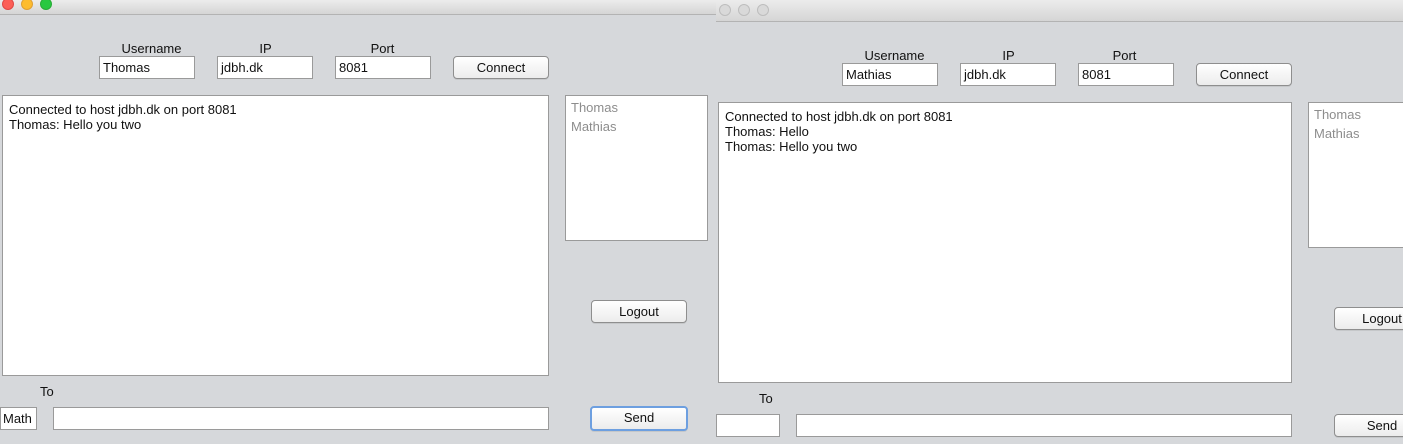  What do you see at coordinates (767, 131) in the screenshot?
I see `chat-line: Thomas: Hello` at bounding box center [767, 131].